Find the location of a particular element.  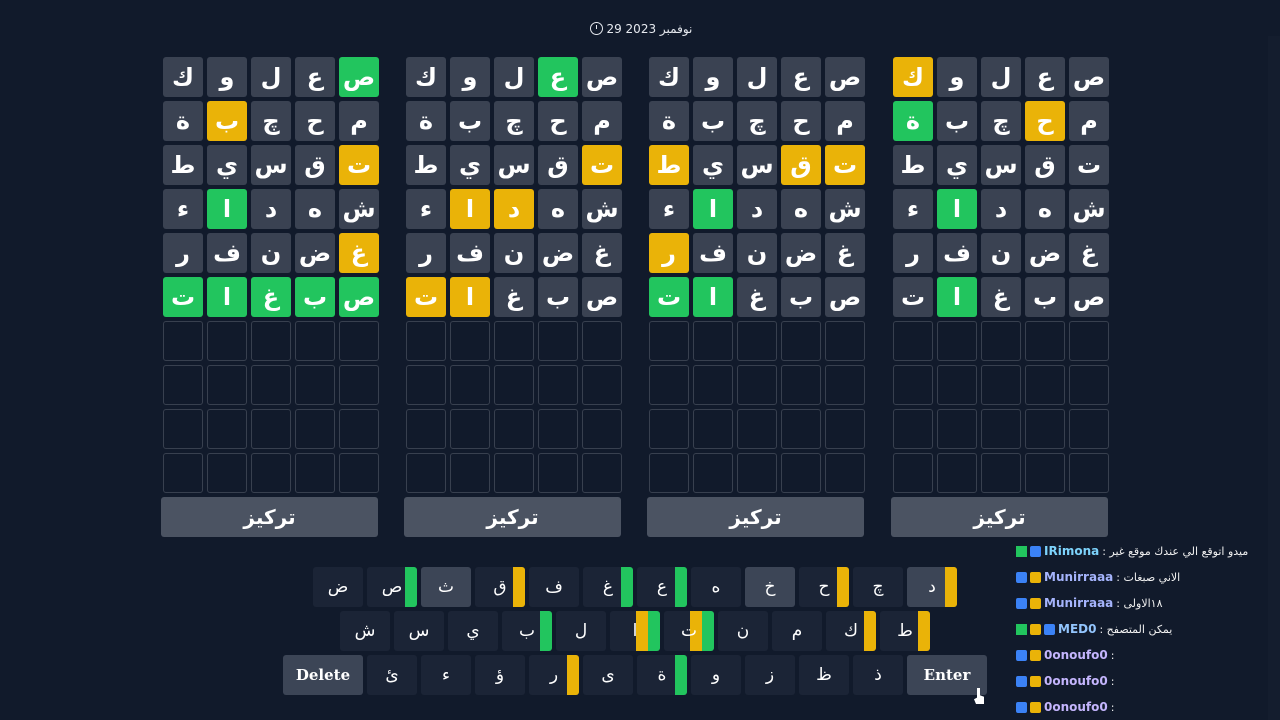

letter-key: چ is located at coordinates (878, 587).